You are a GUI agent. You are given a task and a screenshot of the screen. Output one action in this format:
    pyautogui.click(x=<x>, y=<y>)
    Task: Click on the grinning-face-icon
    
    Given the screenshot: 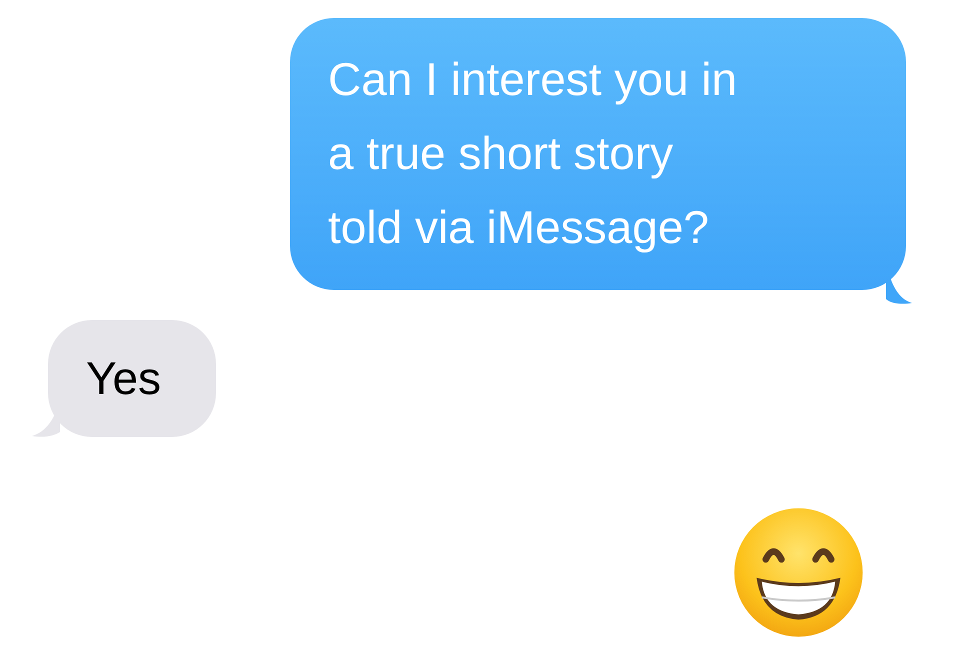 What is the action you would take?
    pyautogui.click(x=798, y=572)
    